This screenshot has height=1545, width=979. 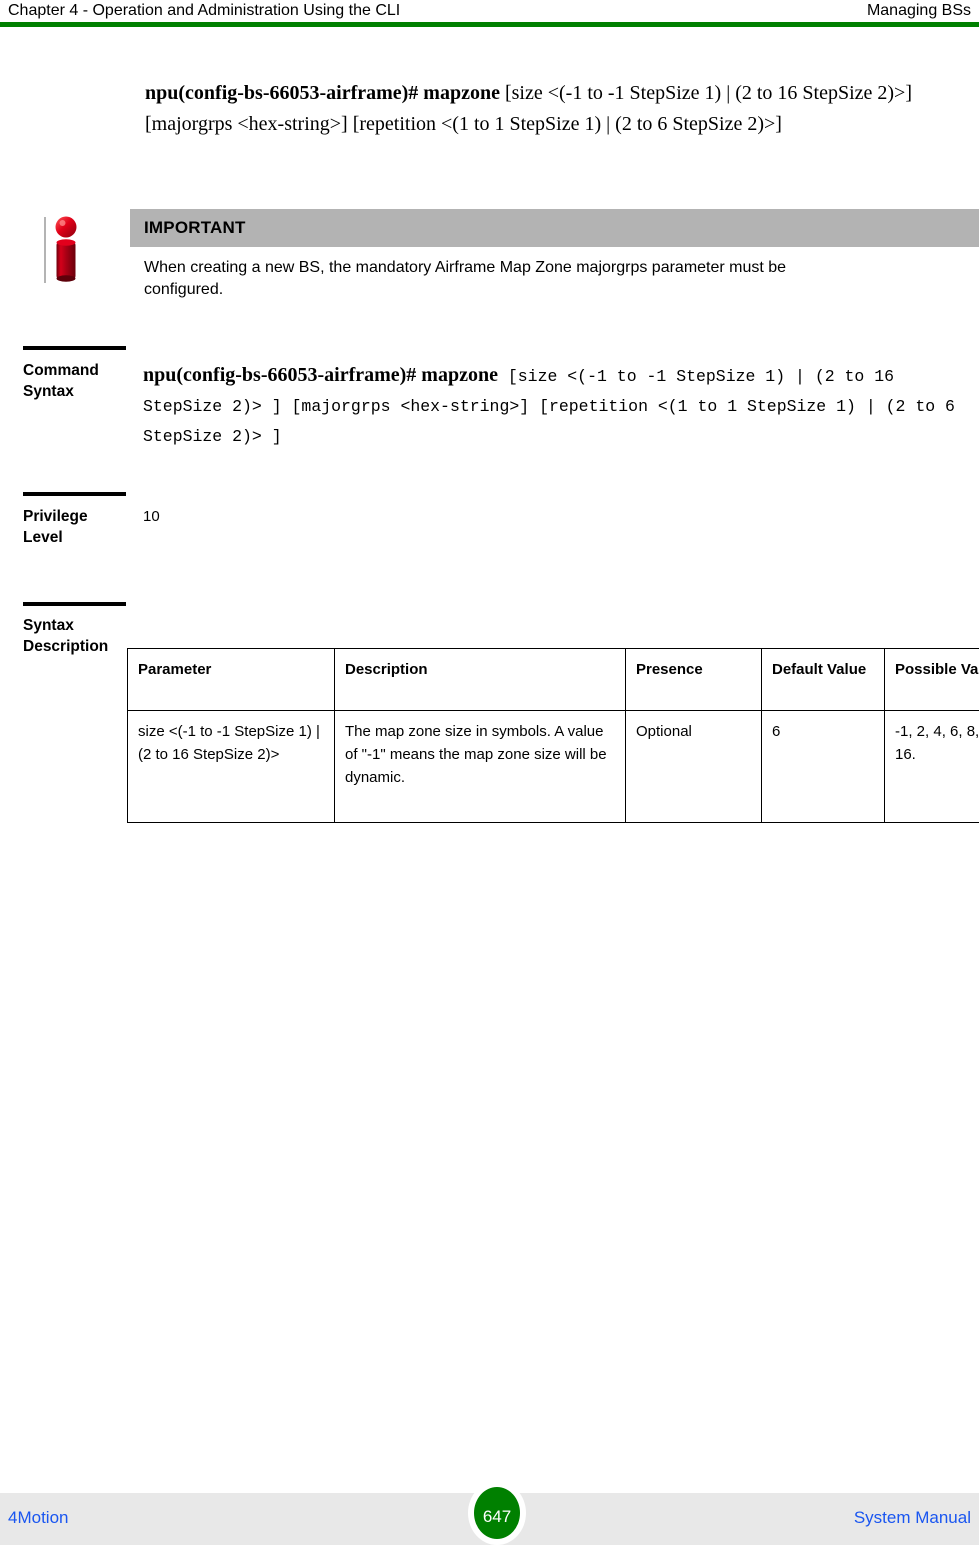 What do you see at coordinates (79, 636) in the screenshot?
I see `syntax-description-label: Syntax Description` at bounding box center [79, 636].